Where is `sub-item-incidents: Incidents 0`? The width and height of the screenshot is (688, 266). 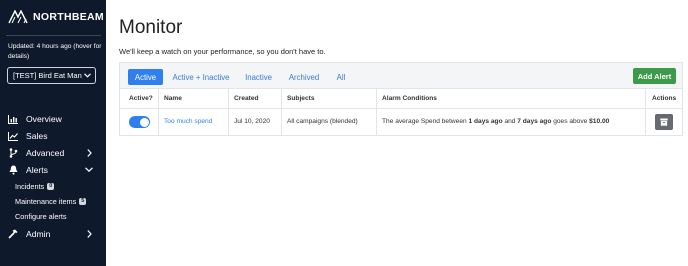 sub-item-incidents: Incidents 0 is located at coordinates (35, 186).